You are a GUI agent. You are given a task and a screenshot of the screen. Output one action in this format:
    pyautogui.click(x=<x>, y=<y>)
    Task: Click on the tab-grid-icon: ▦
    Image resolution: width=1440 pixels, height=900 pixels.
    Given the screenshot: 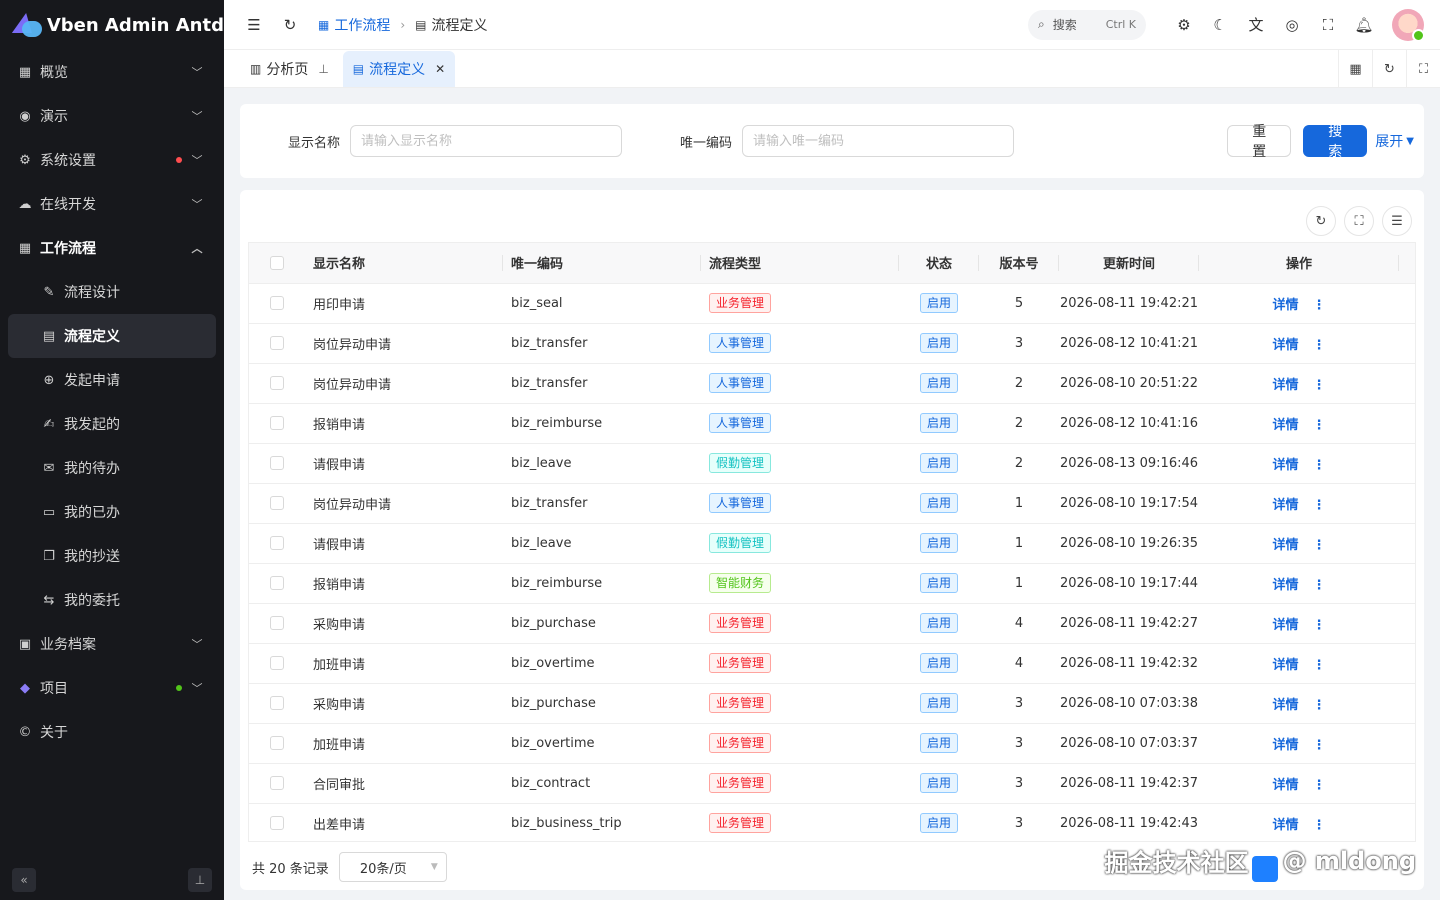 What is the action you would take?
    pyautogui.click(x=1355, y=69)
    